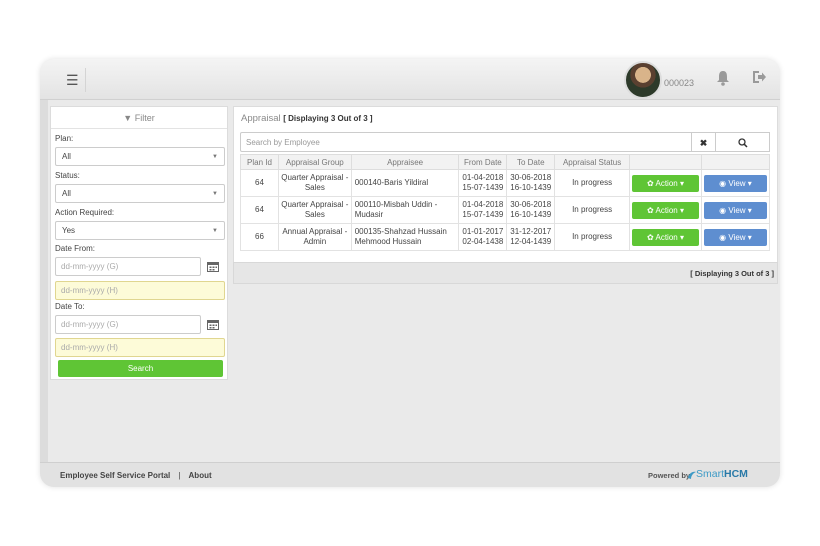 The width and height of the screenshot is (820, 546). What do you see at coordinates (643, 80) in the screenshot?
I see `avatar` at bounding box center [643, 80].